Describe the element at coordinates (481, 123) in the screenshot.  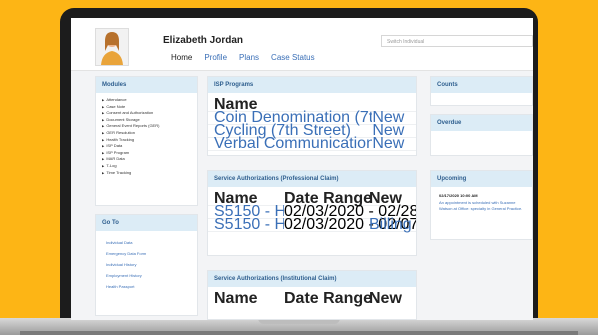
I see `overdue-title: Overdue` at that location.